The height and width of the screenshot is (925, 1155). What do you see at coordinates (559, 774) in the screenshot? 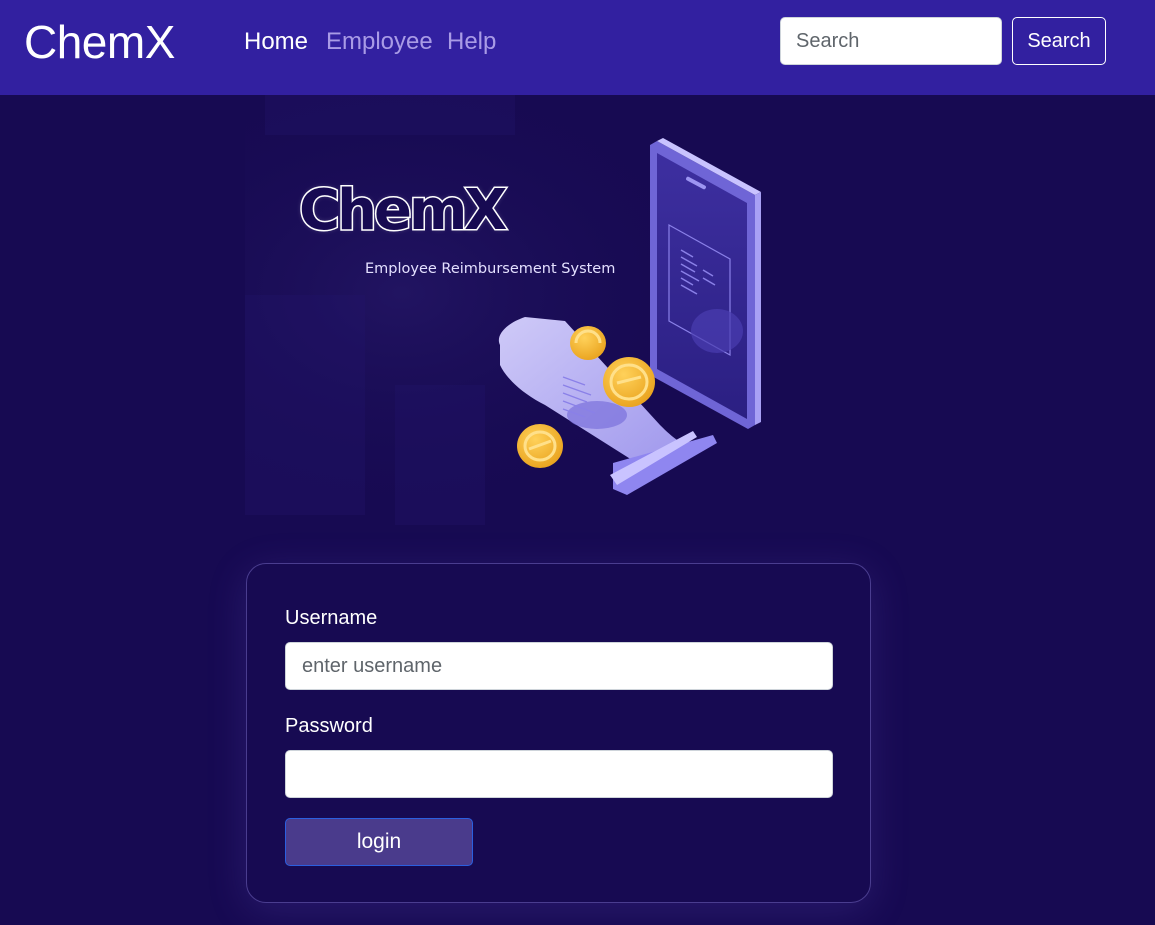
I see `password-input` at bounding box center [559, 774].